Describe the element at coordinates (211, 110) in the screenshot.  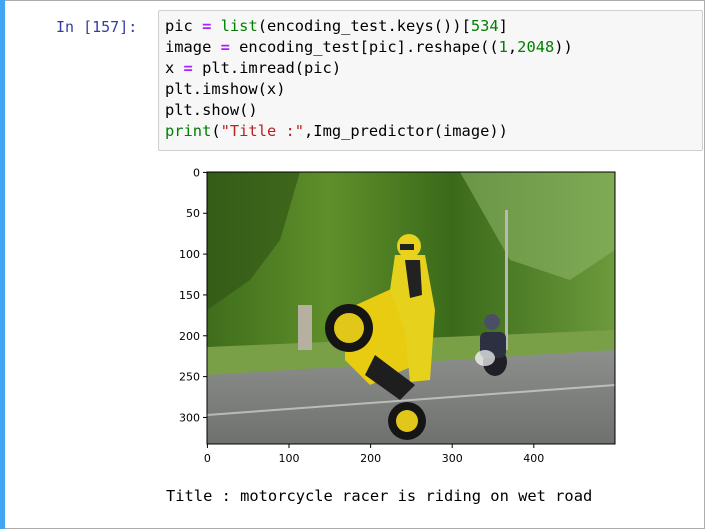
I see `code-token: plt.show()` at that location.